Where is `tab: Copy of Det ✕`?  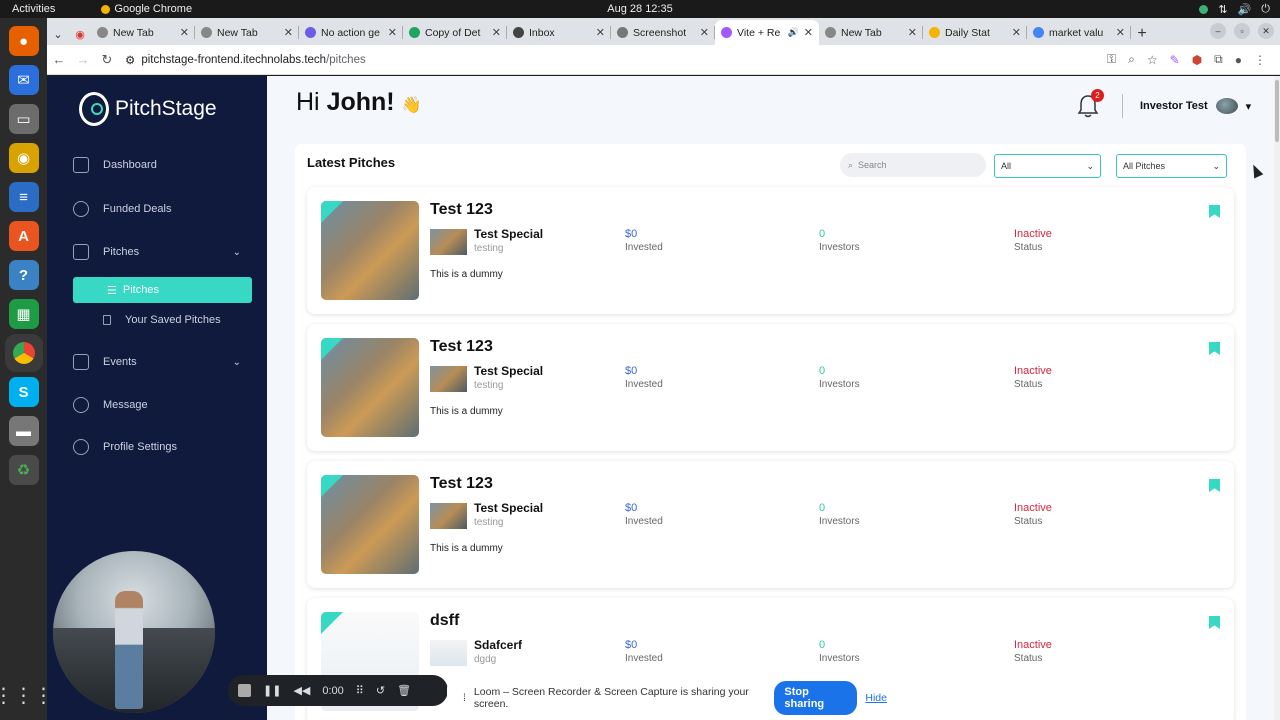
tab: Copy of Det ✕ is located at coordinates (455, 32).